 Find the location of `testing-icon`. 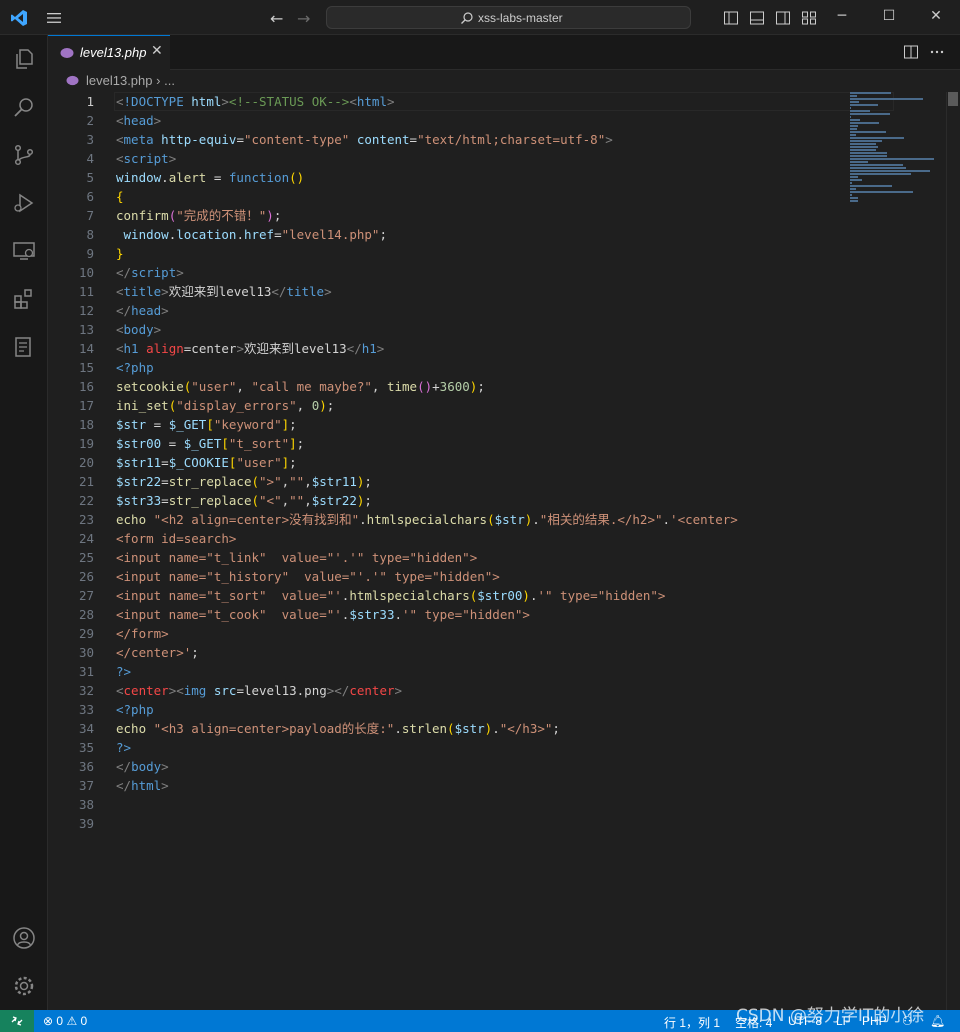

testing-icon is located at coordinates (24, 347).